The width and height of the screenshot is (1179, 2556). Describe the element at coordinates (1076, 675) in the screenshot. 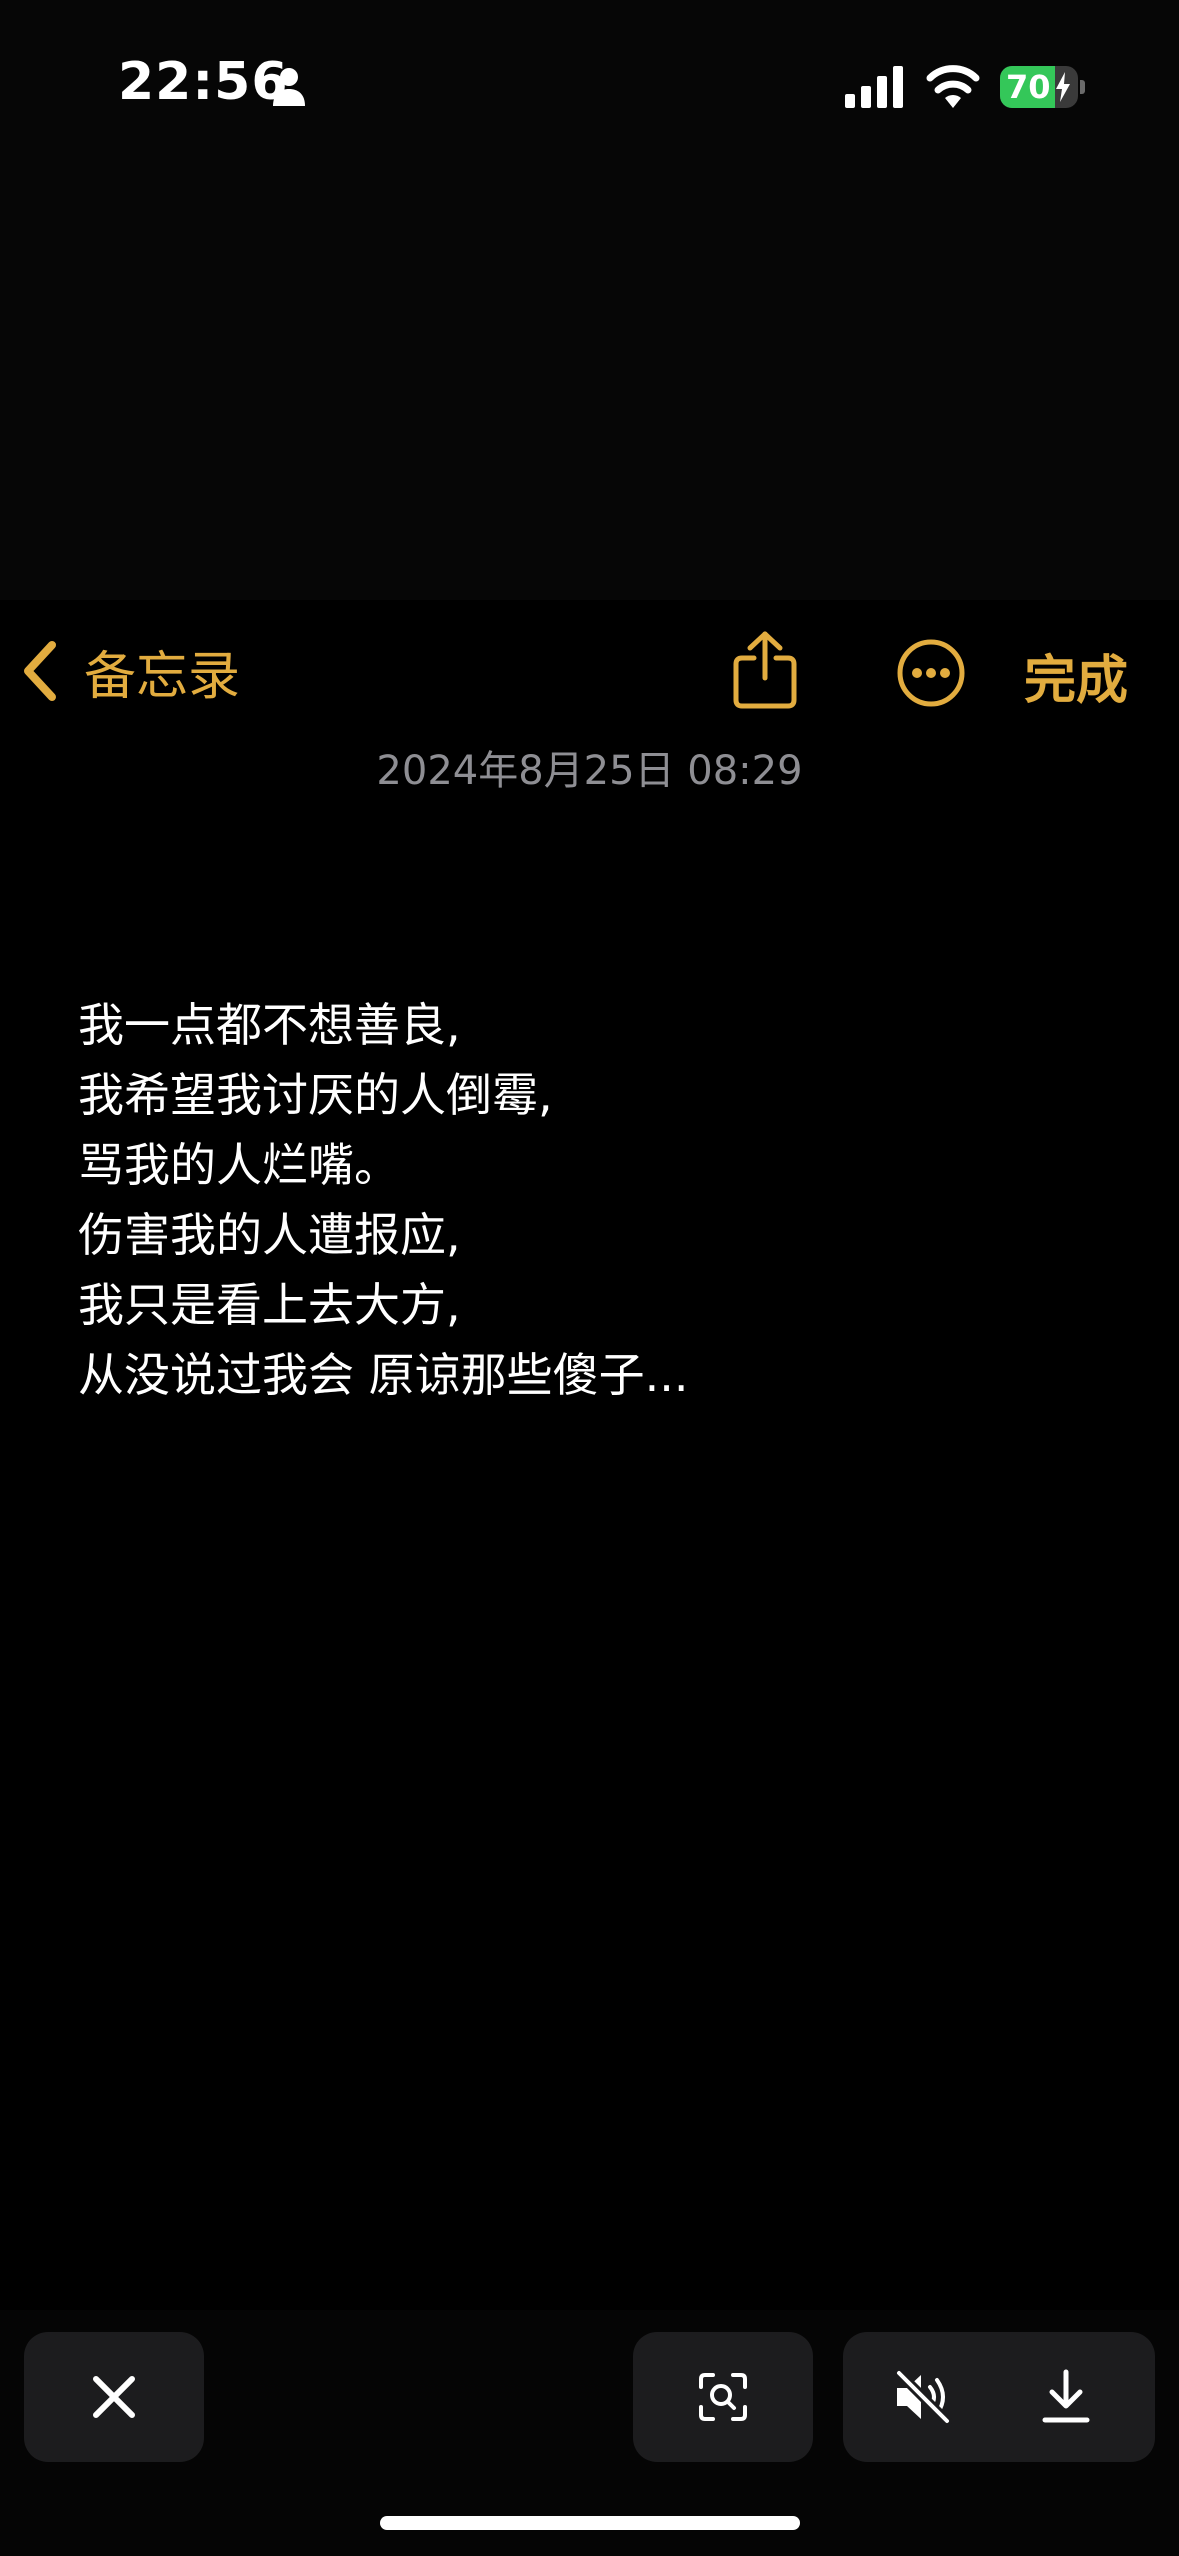

I see `done-button: 完成` at that location.